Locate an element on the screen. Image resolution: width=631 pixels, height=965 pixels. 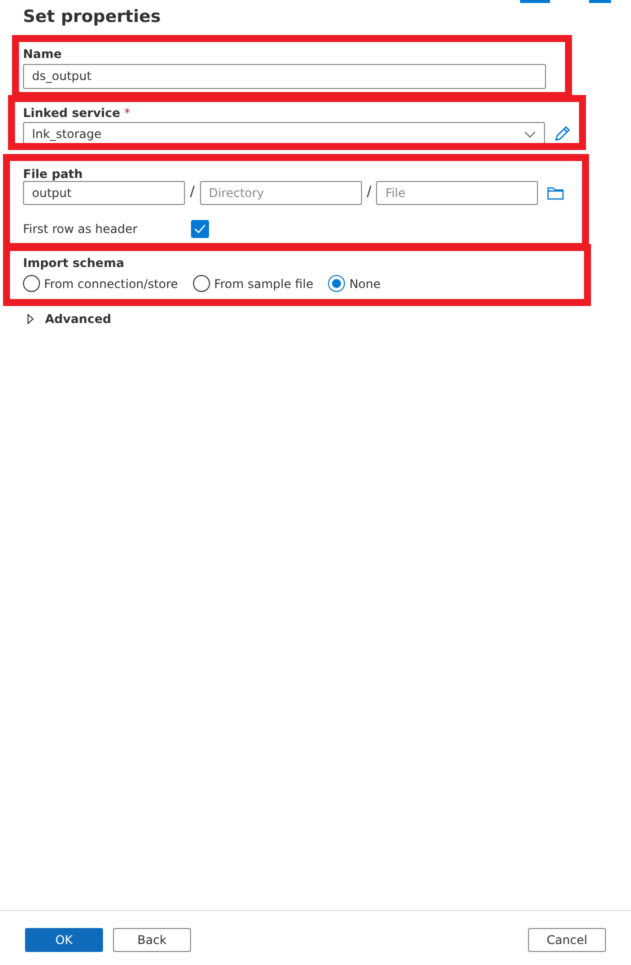
page-title: Set properties is located at coordinates (92, 17).